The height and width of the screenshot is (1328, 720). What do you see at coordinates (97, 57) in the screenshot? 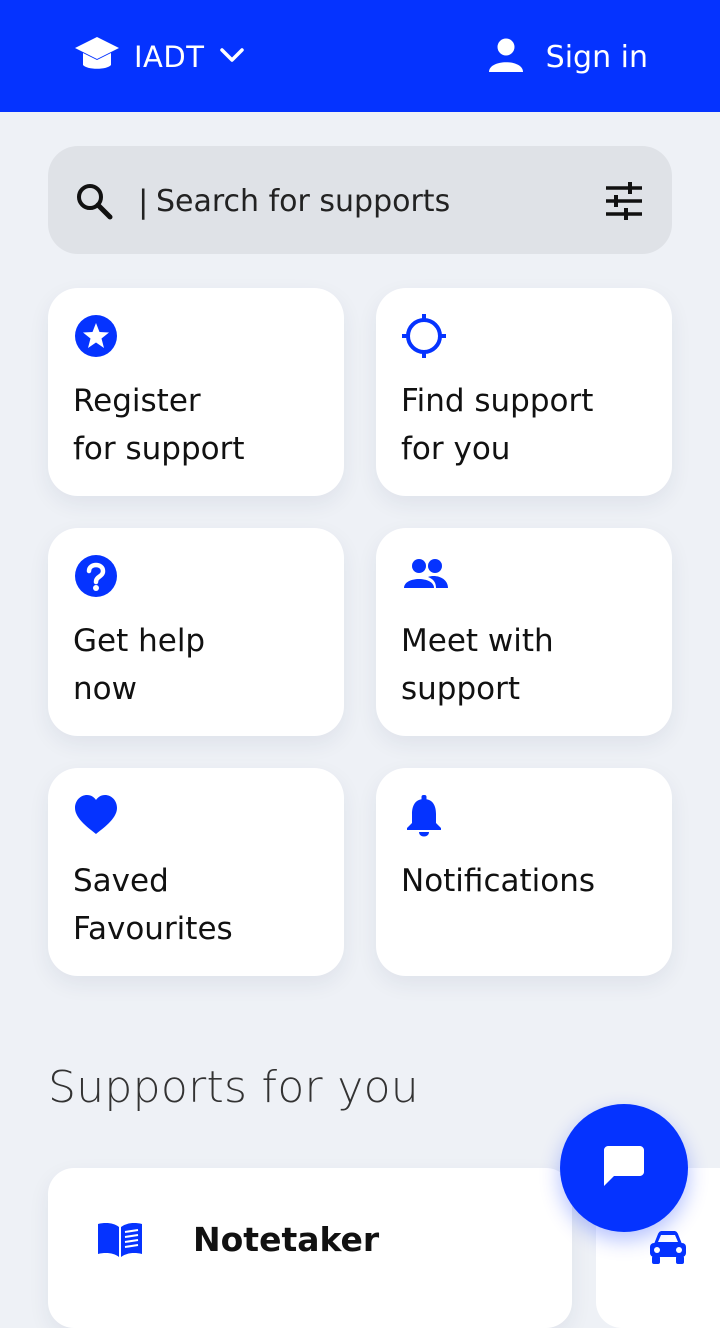
I see `graduation-cap-icon` at bounding box center [97, 57].